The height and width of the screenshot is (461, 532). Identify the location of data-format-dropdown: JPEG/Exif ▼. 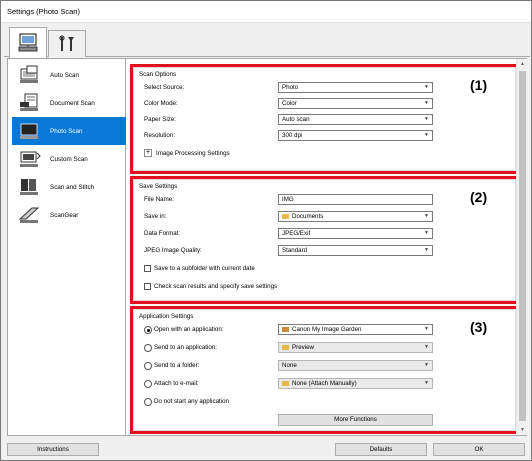
(355, 233).